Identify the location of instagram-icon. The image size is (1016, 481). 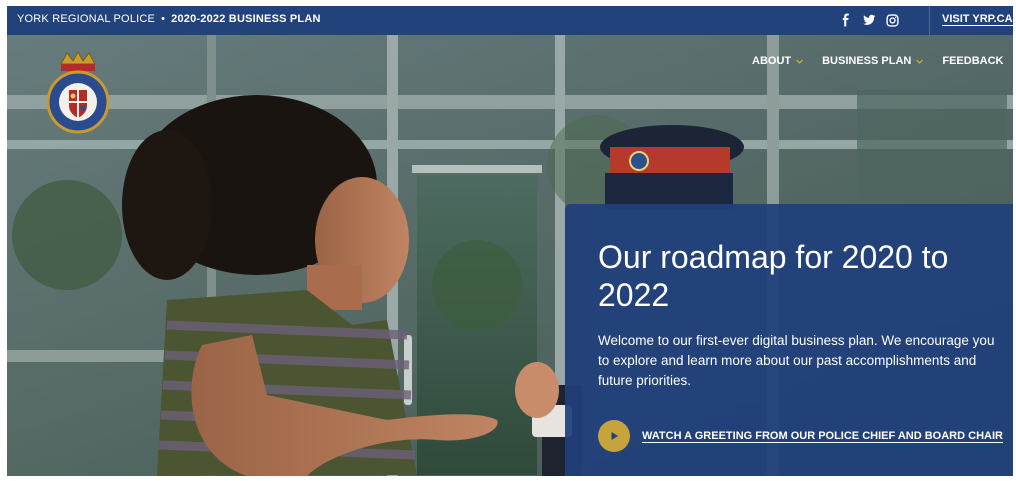
(892, 20).